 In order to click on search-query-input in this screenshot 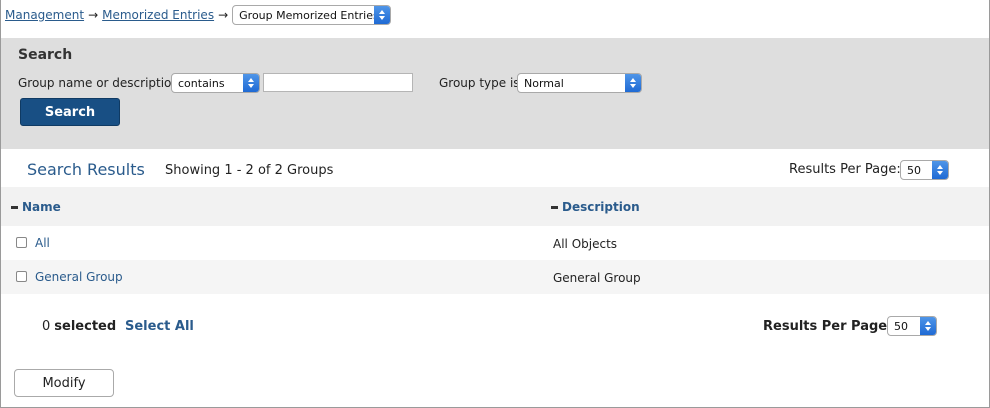, I will do `click(338, 82)`.